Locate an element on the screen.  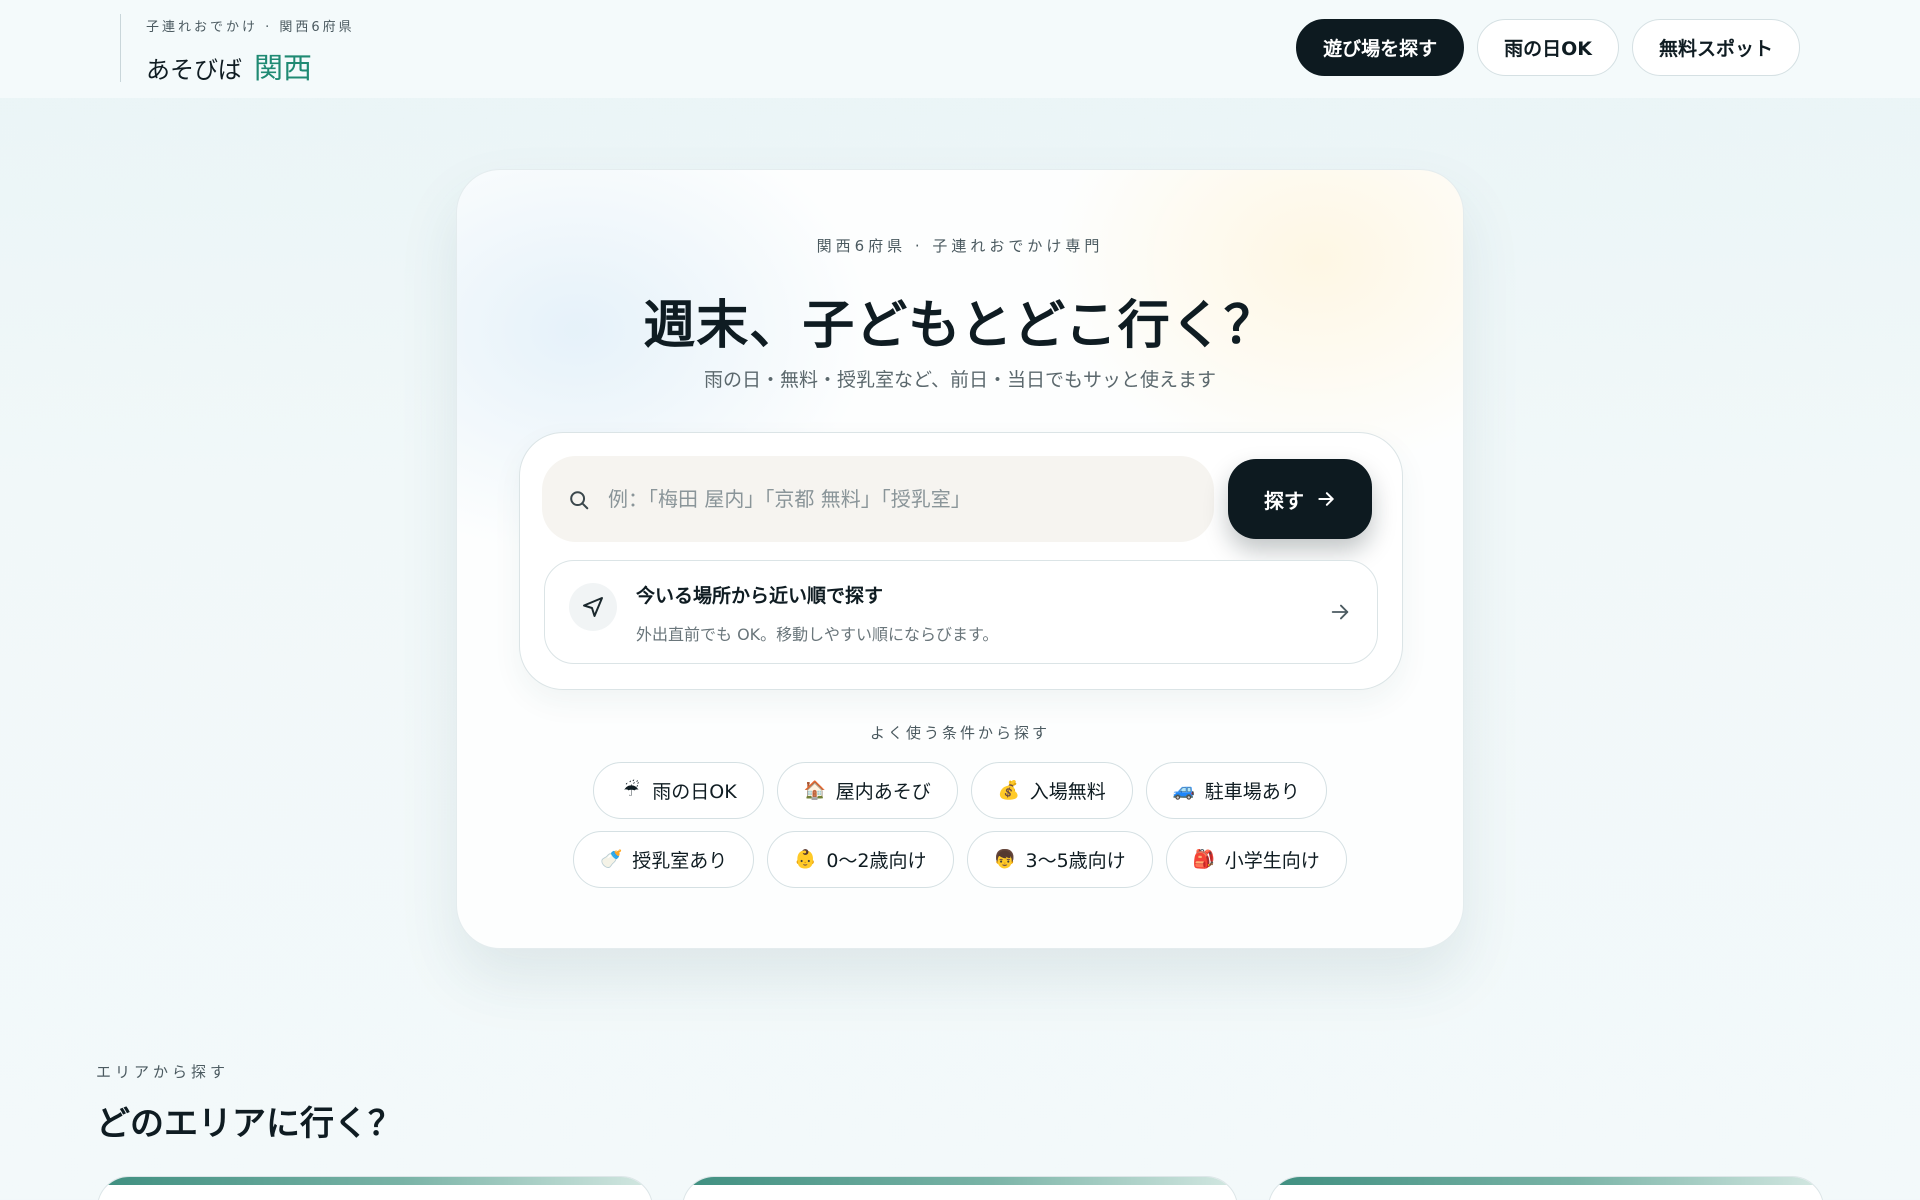
nav-free-spots: 無料スポット is located at coordinates (1715, 47).